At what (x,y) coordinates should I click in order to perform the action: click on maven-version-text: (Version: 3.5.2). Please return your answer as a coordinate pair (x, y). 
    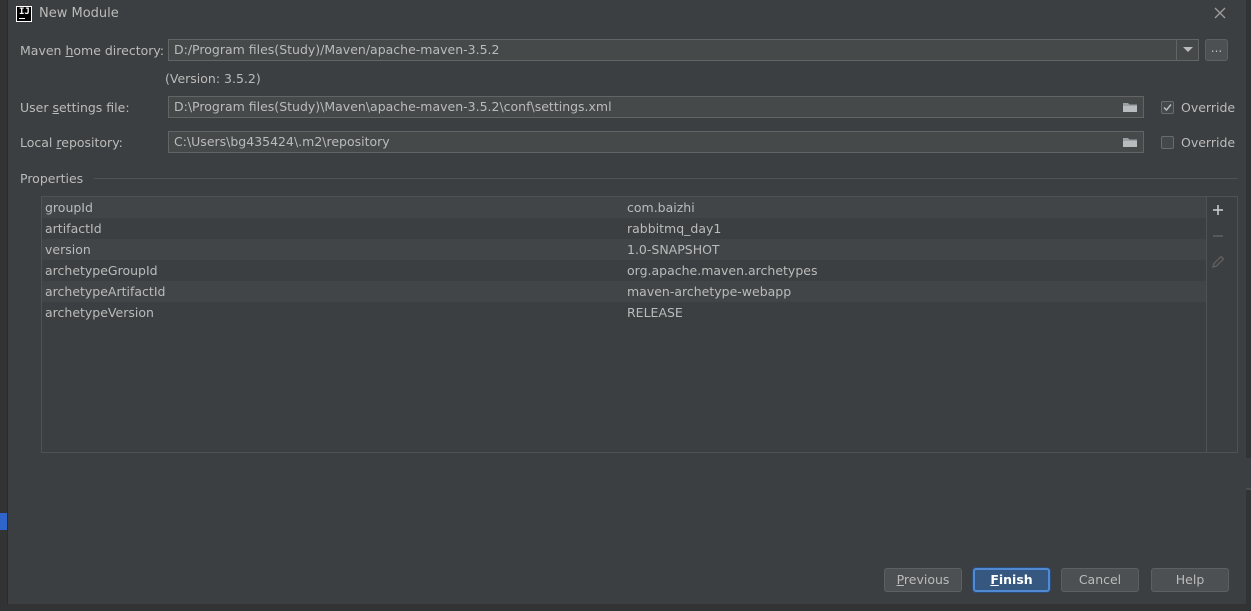
    Looking at the image, I should click on (213, 78).